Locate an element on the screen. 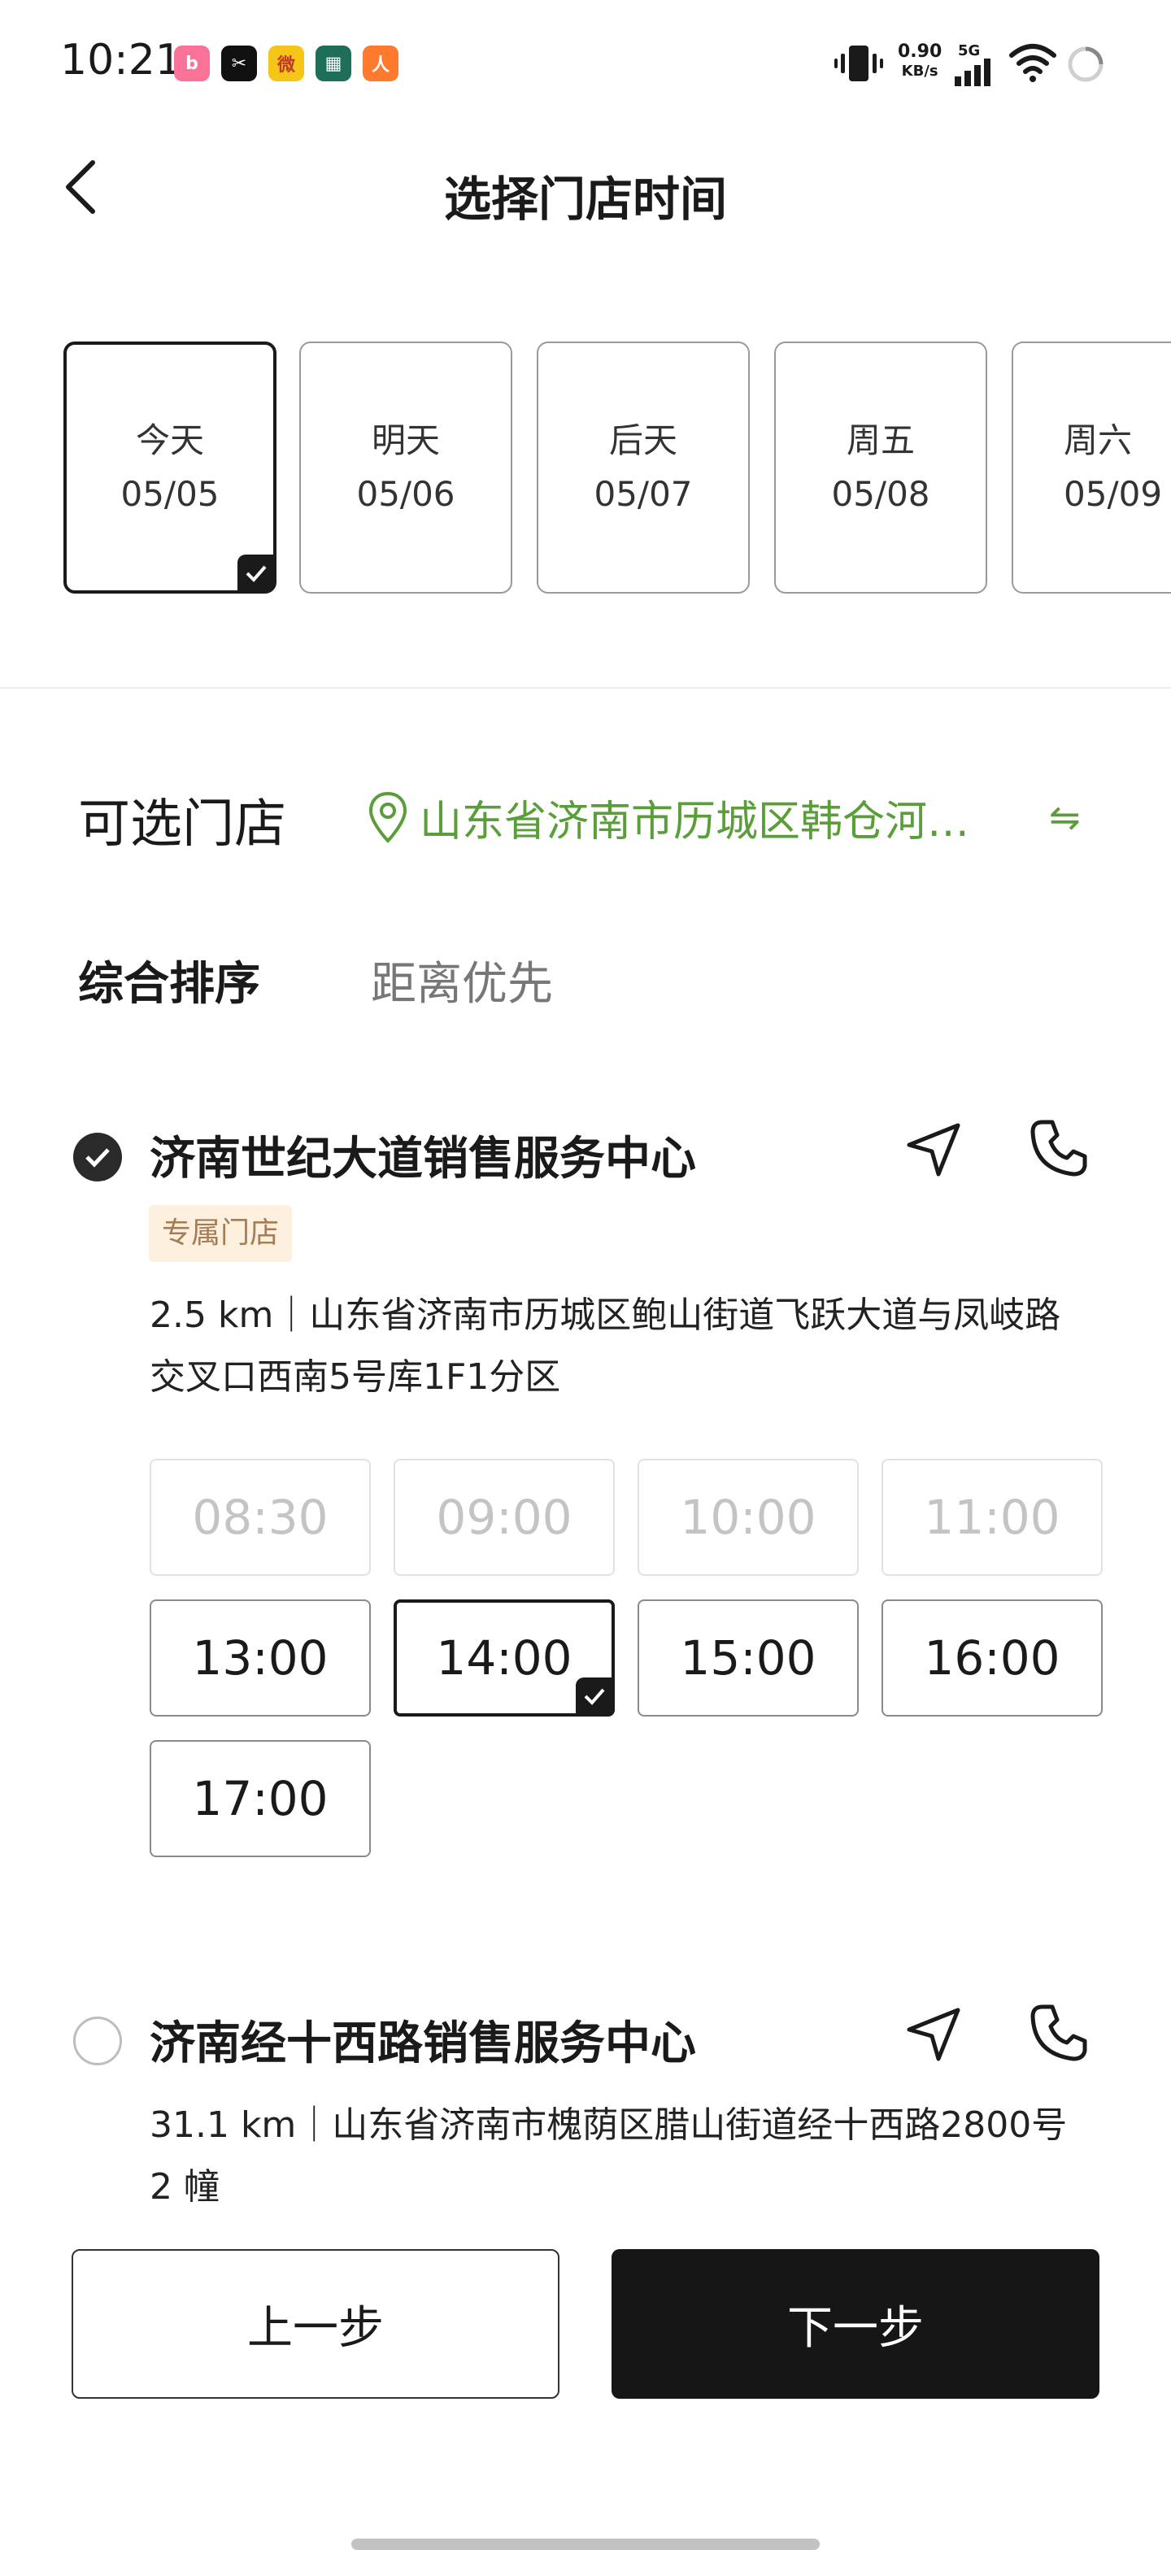 The image size is (1171, 2576). net-speed: 0.90 KB/s is located at coordinates (920, 61).